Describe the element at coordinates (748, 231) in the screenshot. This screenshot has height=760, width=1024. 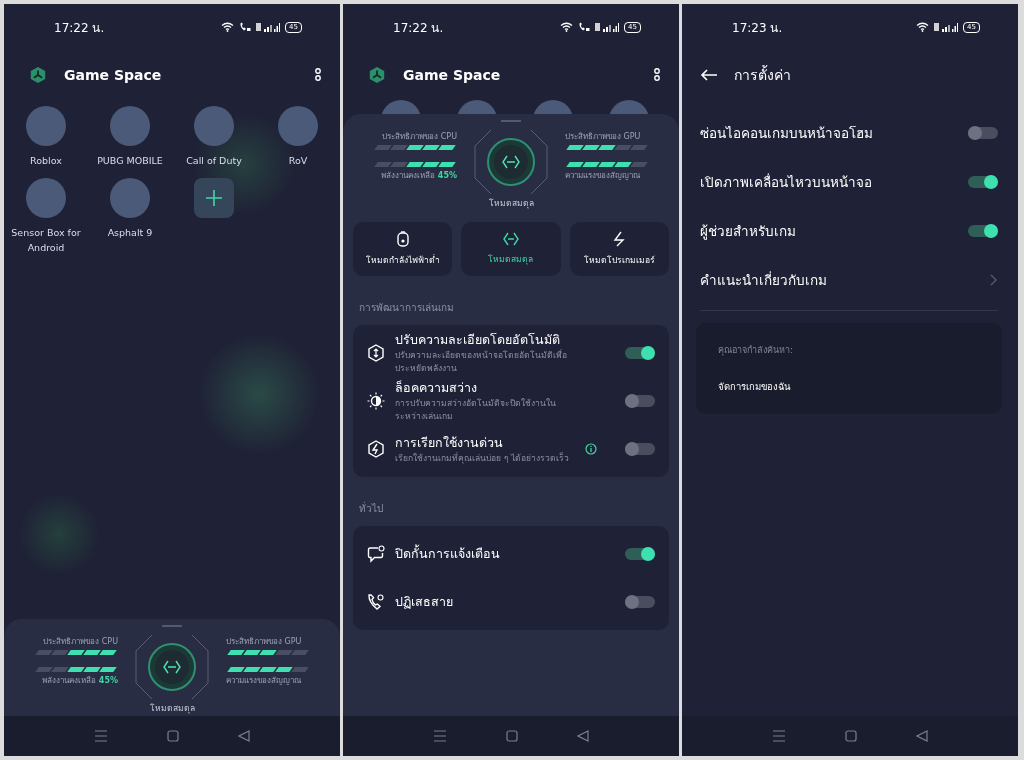
I see `setting-label: ผู้ช่วยสำหรับเกม` at that location.